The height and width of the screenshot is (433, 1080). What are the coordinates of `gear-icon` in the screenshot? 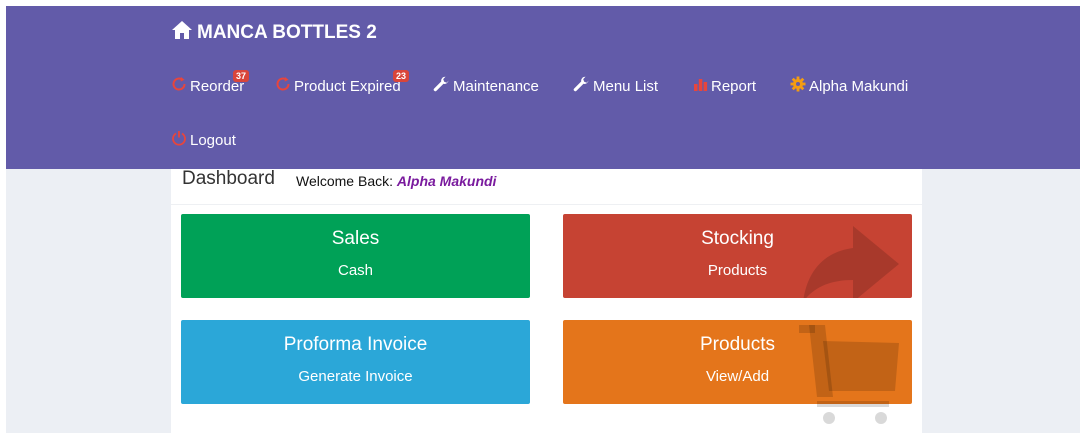 It's located at (799, 86).